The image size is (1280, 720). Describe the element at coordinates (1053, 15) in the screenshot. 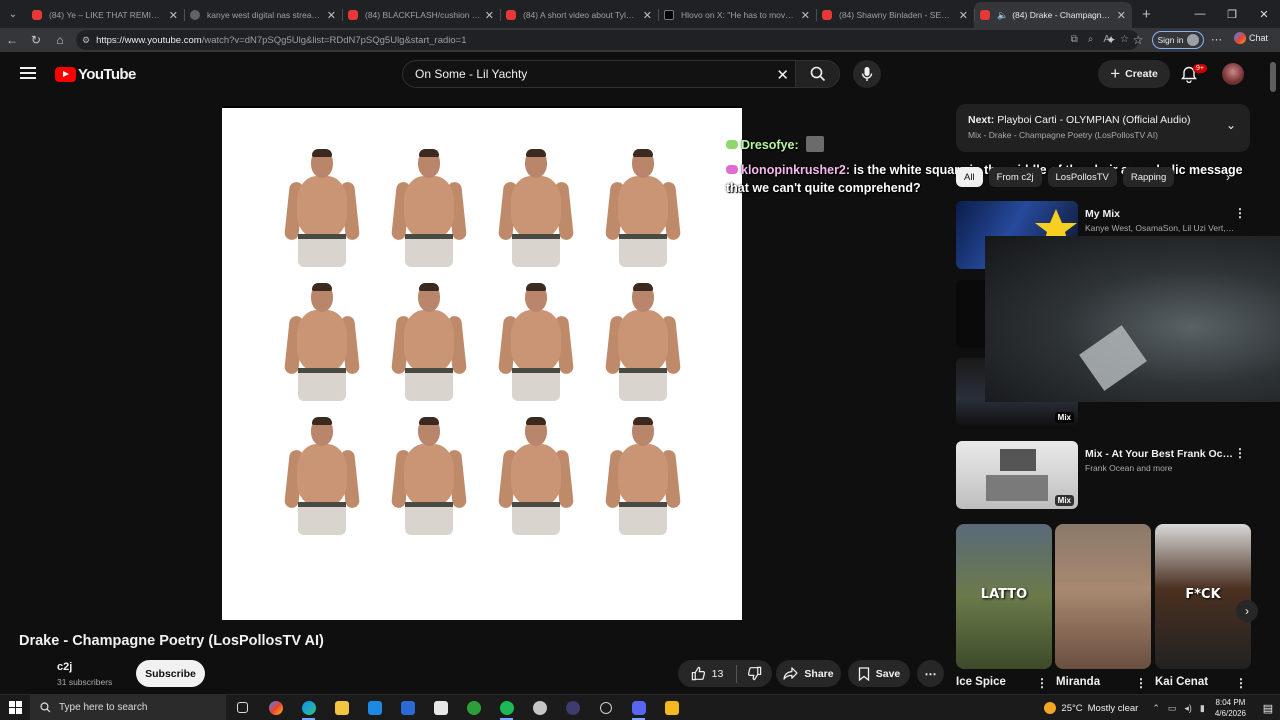

I see `browser-tab-active: 🔈 (84) Drake - Champagne Poe ✕` at that location.